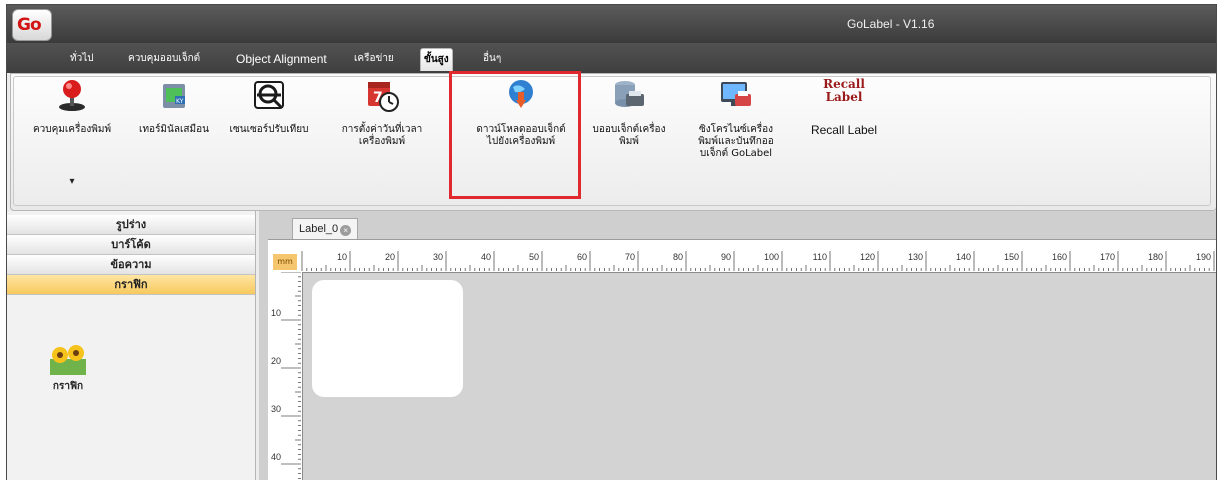 The image size is (1221, 480). I want to click on category-graphics: กราฟิก, so click(131, 285).